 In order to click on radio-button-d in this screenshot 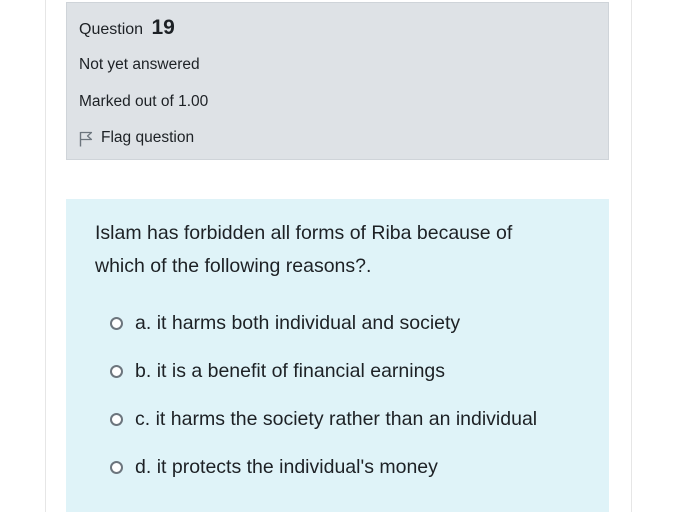, I will do `click(116, 467)`.